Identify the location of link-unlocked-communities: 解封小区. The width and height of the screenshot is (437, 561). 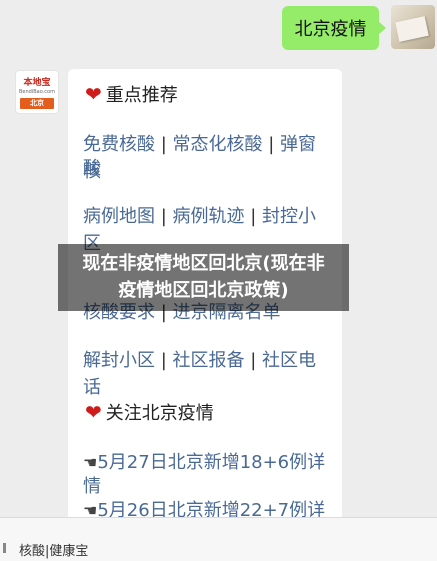
(119, 360).